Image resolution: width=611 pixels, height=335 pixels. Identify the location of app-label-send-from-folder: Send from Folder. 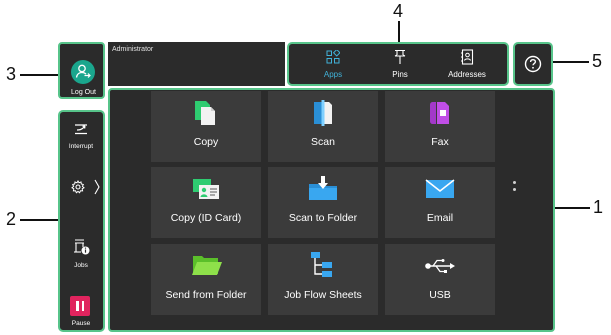
(206, 295).